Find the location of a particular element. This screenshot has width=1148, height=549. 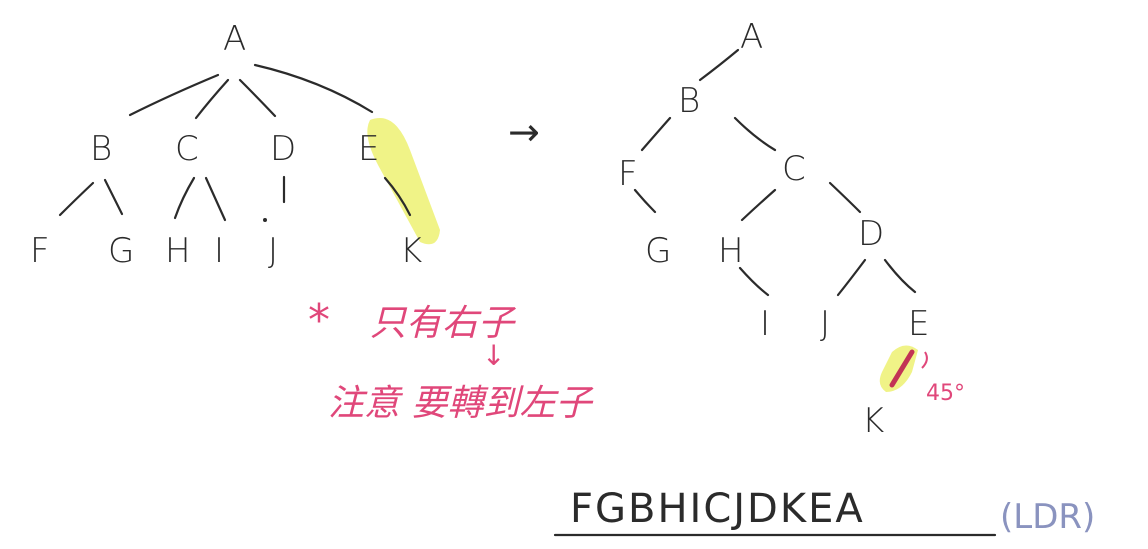

angle-note: 45° is located at coordinates (945, 393).